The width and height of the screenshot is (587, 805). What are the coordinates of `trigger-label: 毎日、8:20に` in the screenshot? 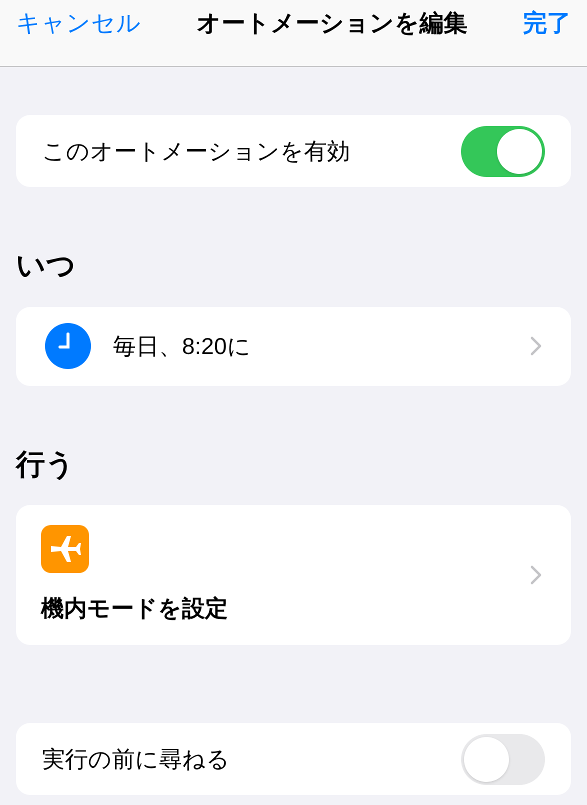 It's located at (182, 346).